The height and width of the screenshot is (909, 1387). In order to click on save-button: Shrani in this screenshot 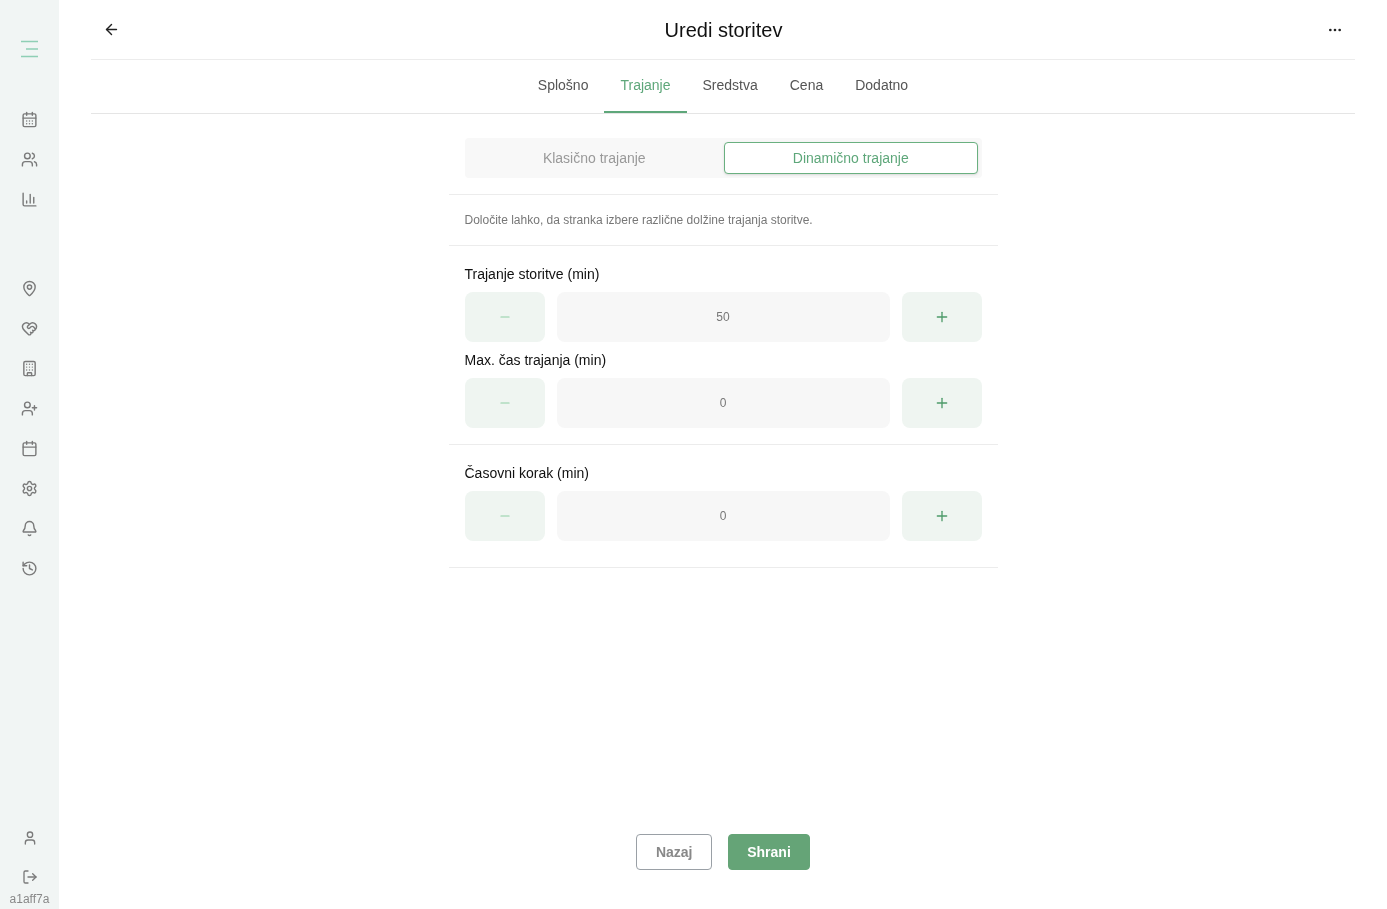, I will do `click(769, 852)`.